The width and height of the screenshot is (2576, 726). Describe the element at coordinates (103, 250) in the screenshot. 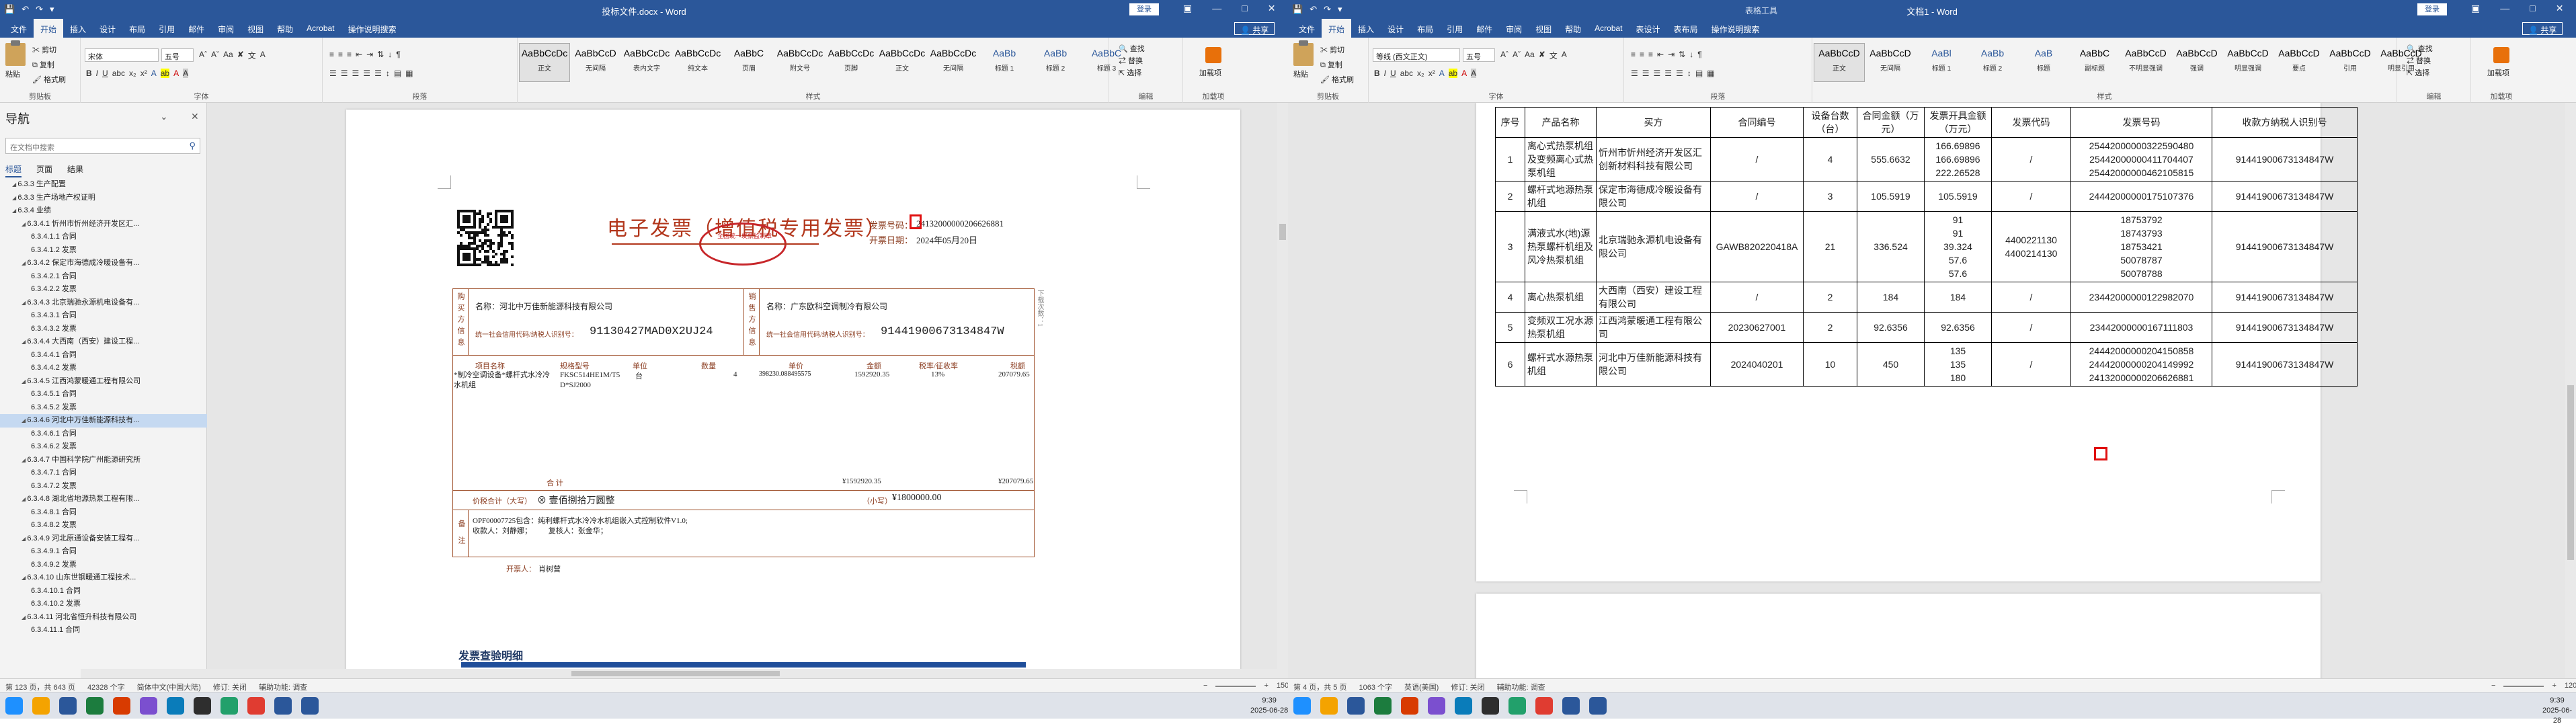

I see `nav-heading-item: 6.3.4.1.2 发票` at that location.